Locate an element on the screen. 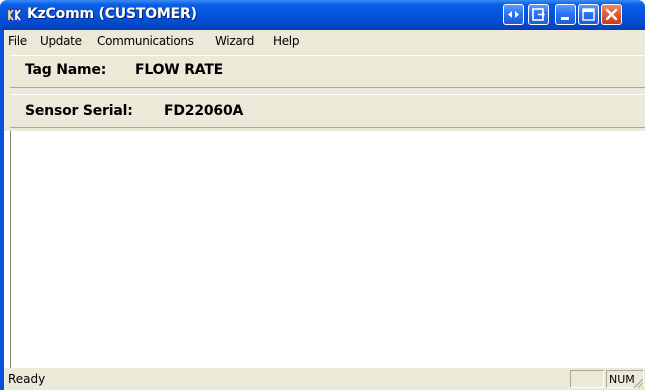  num-lock-text: NUM is located at coordinates (622, 379).